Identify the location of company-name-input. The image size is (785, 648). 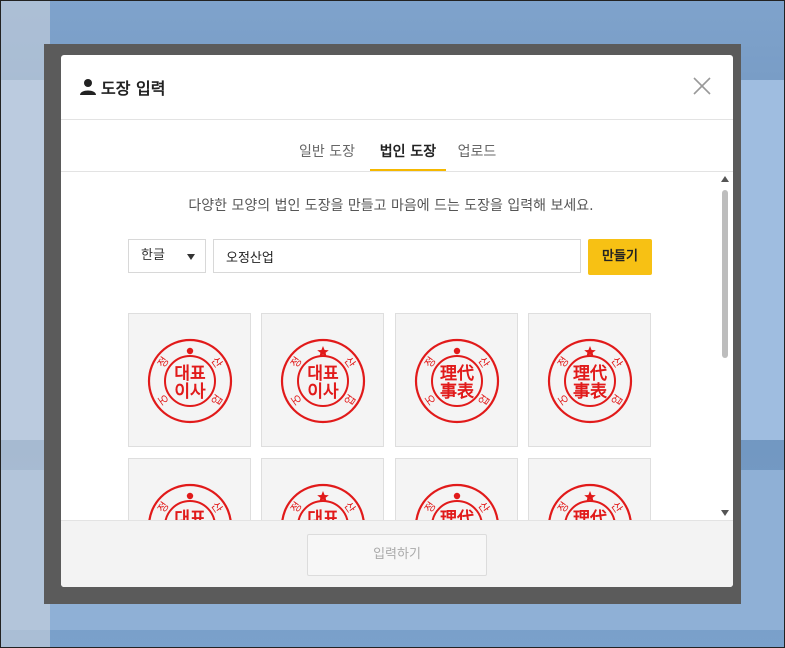
(397, 256).